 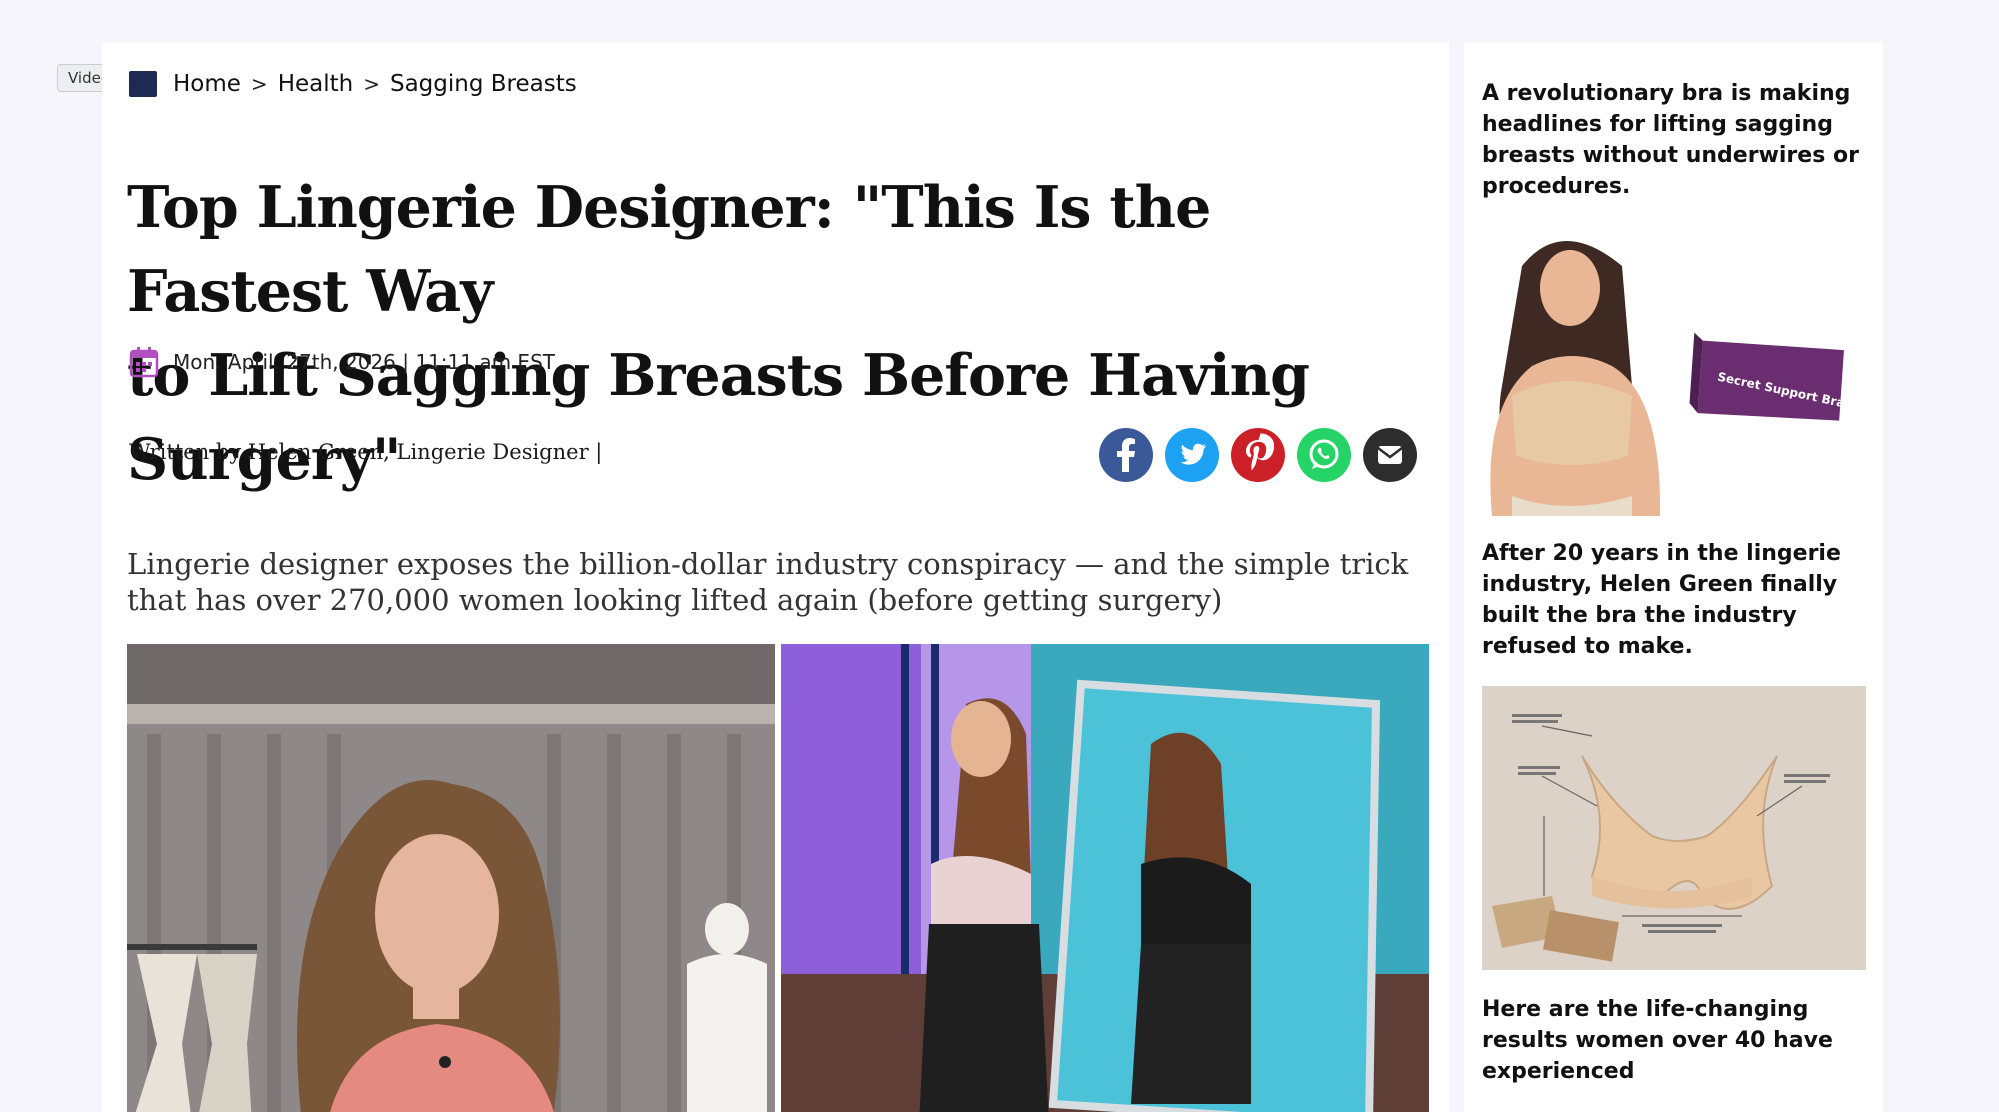 What do you see at coordinates (1260, 452) in the screenshot?
I see `pinterest-icon` at bounding box center [1260, 452].